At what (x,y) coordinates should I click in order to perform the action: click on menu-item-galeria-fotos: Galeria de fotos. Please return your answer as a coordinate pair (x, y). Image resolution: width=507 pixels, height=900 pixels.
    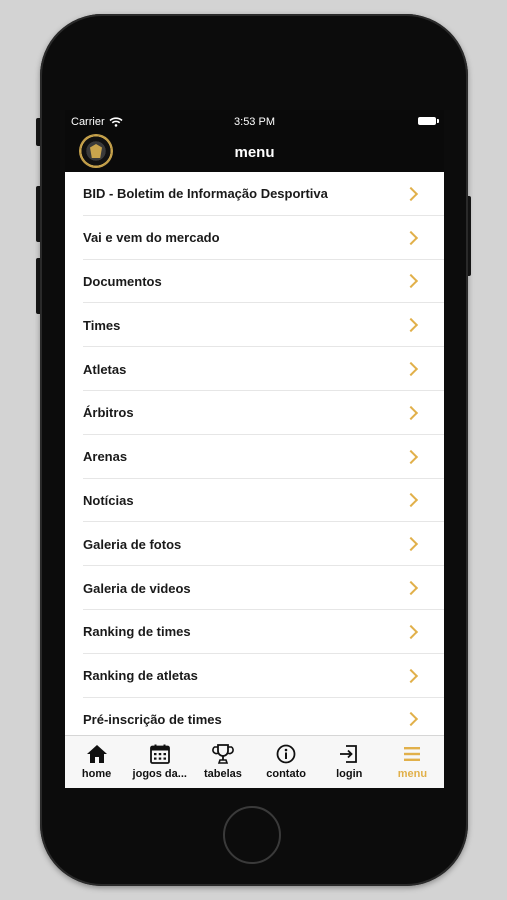
    Looking at the image, I should click on (254, 544).